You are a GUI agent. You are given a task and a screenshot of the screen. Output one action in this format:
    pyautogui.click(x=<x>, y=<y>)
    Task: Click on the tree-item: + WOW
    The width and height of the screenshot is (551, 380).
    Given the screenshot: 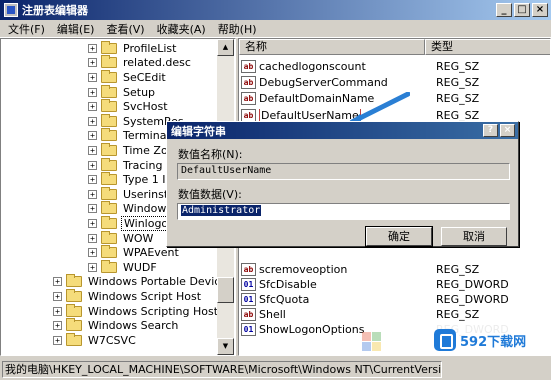 What is the action you would take?
    pyautogui.click(x=121, y=238)
    